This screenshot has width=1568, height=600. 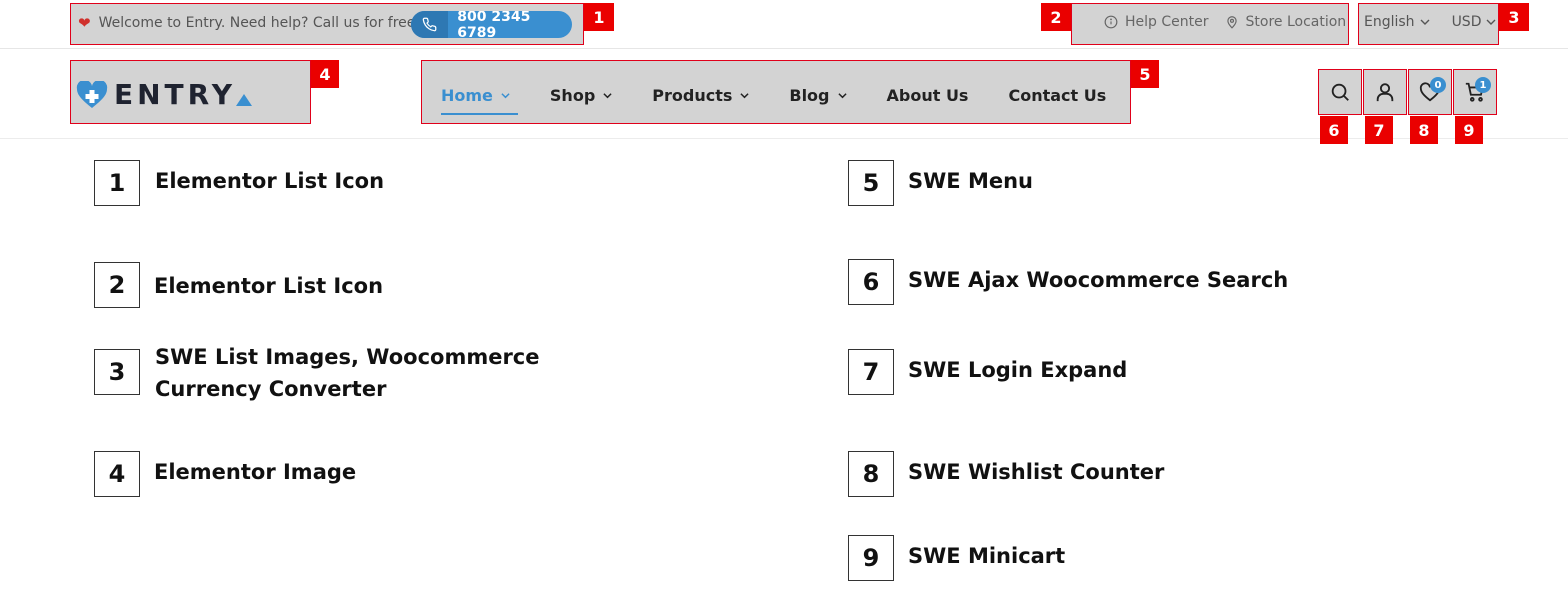 I want to click on user-icon, so click(x=1385, y=92).